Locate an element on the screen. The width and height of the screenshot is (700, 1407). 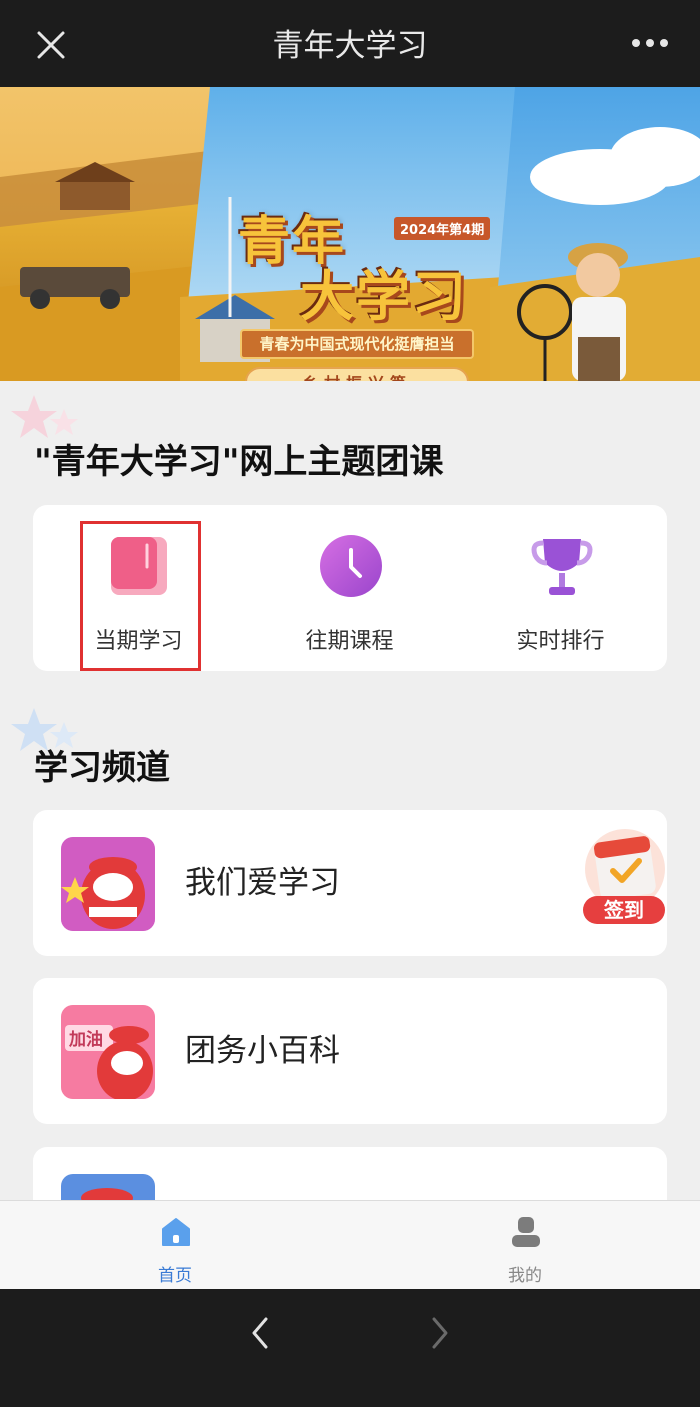
user-icon is located at coordinates (526, 1232).